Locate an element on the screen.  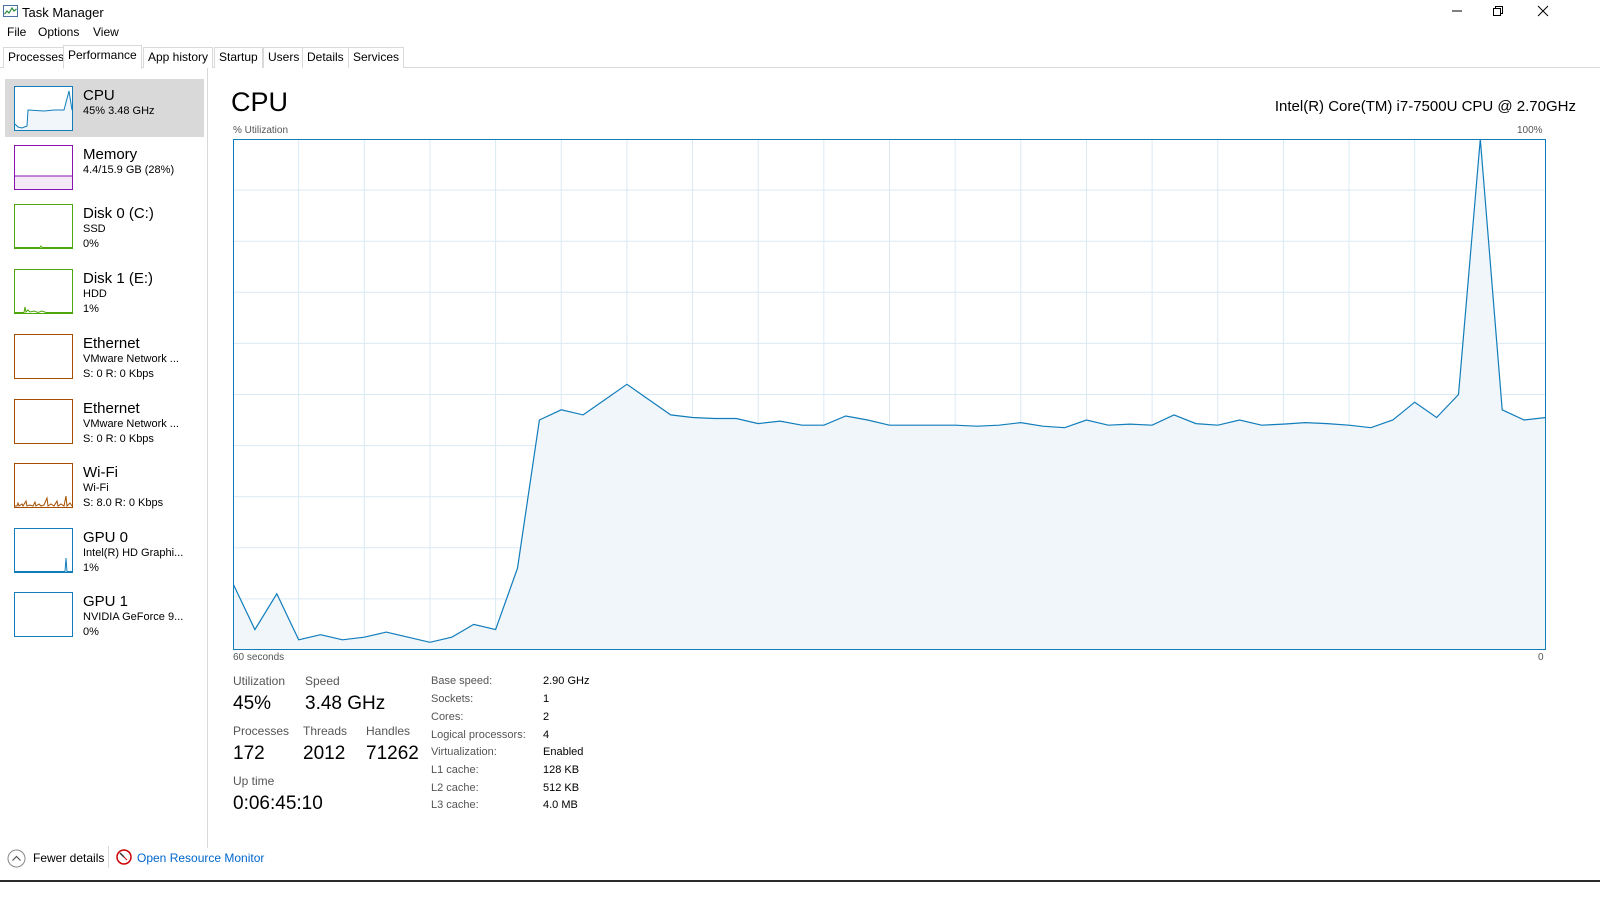
sidebar-title: Disk 0 (C:) is located at coordinates (118, 213).